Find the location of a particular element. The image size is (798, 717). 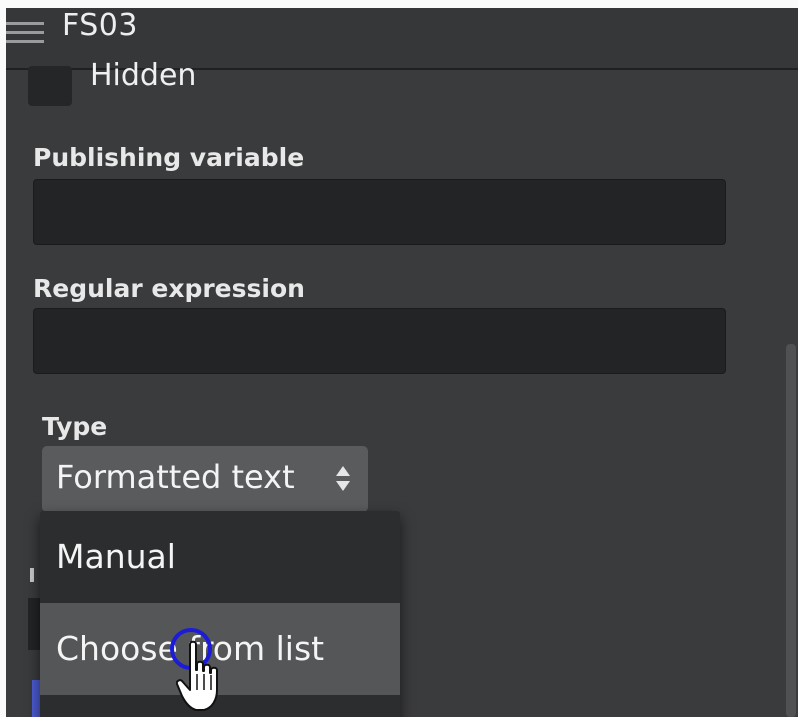

type-select-value: Formatted text is located at coordinates (175, 477).